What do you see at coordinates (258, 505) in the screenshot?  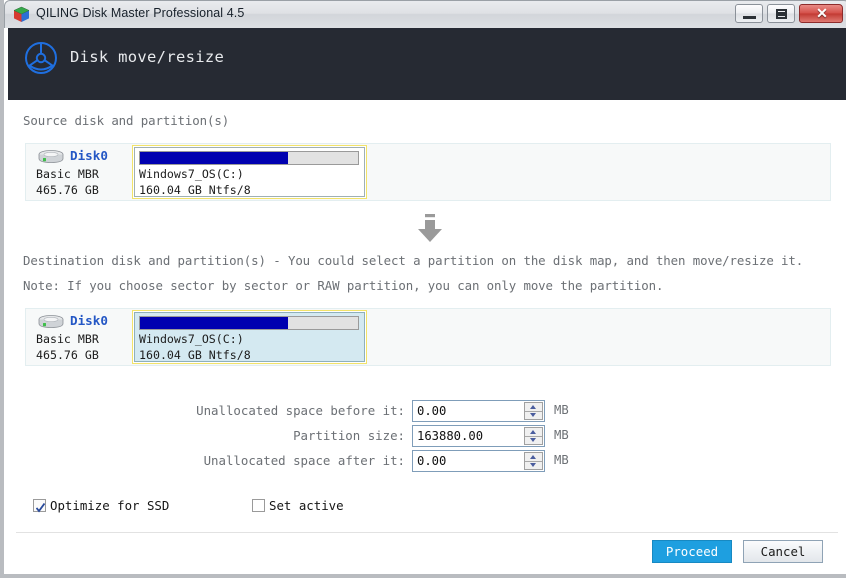 I see `set-active-checkbox` at bounding box center [258, 505].